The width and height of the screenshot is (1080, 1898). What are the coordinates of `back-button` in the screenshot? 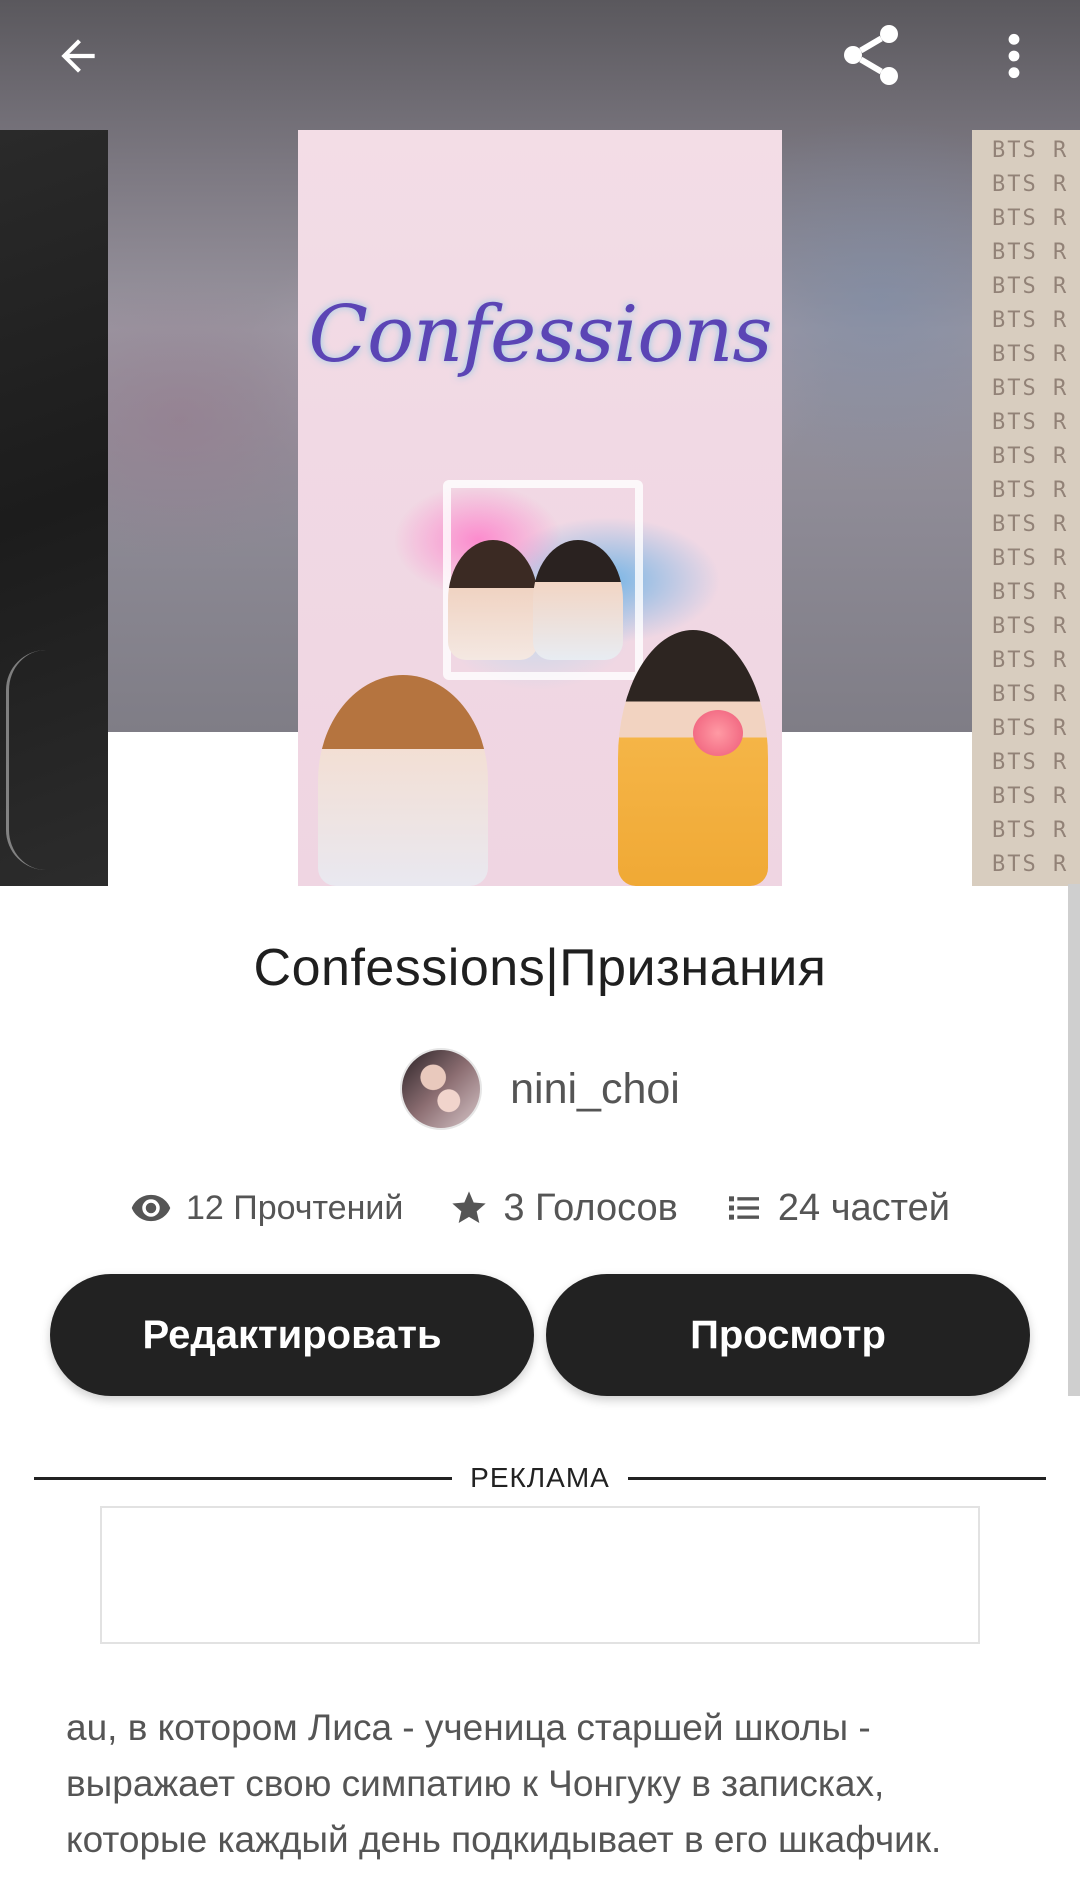 It's located at (78, 56).